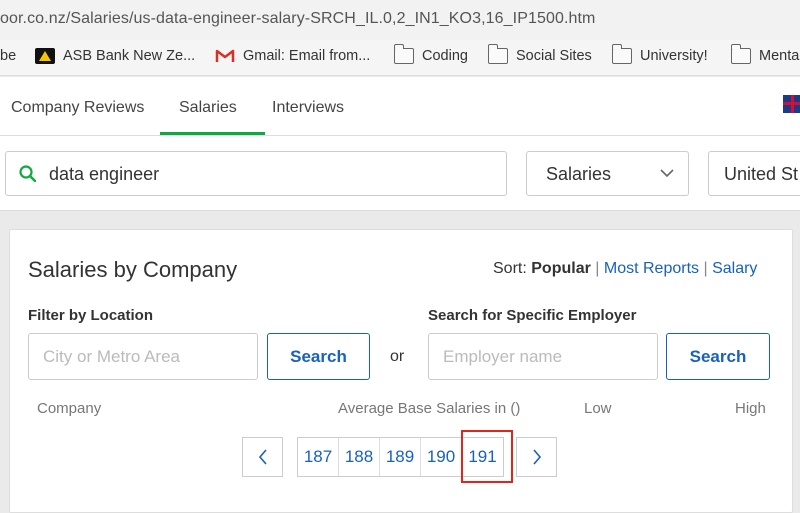 The image size is (800, 513). What do you see at coordinates (718, 356) in the screenshot?
I see `employer-search-button: Search` at bounding box center [718, 356].